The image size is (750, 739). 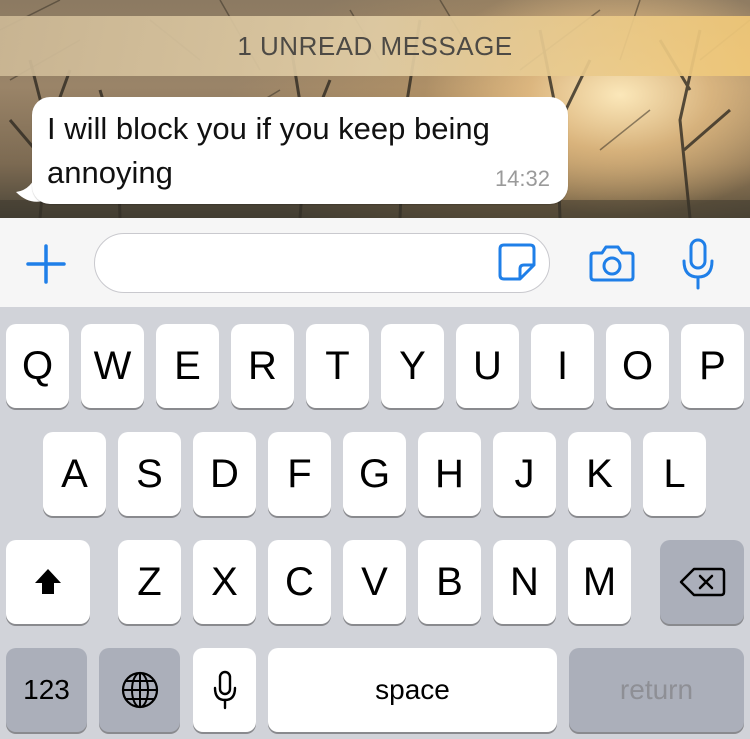 What do you see at coordinates (487, 366) in the screenshot?
I see `key-u: U` at bounding box center [487, 366].